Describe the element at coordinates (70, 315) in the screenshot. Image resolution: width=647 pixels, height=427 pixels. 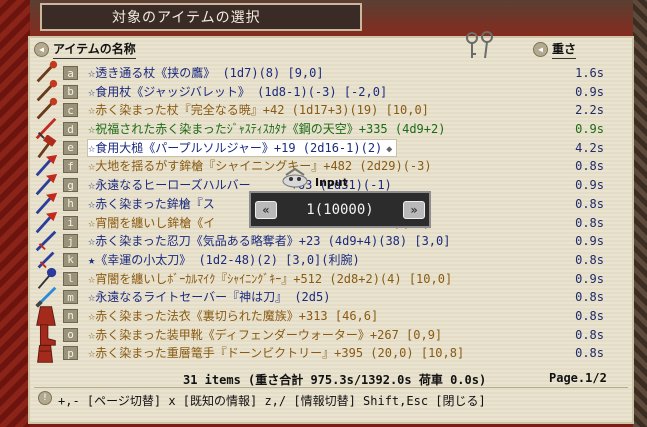
I see `item-key-label: n` at that location.